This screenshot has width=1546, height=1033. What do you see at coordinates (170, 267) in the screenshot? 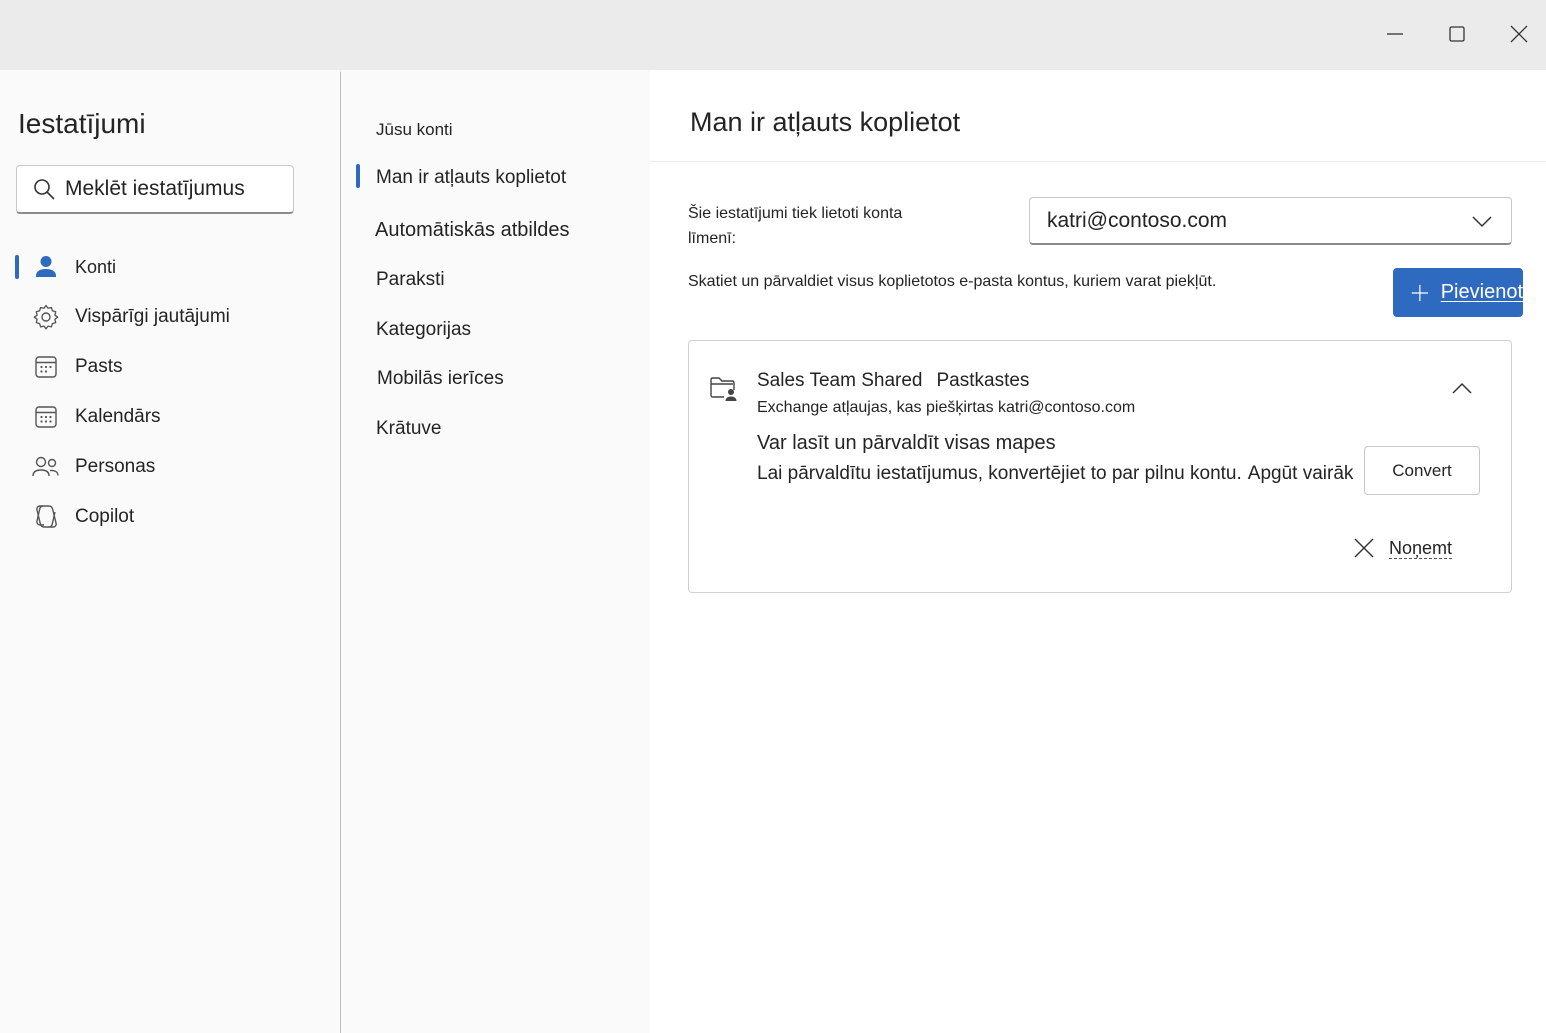
I see `sidebar-item-konti: Konti` at bounding box center [170, 267].